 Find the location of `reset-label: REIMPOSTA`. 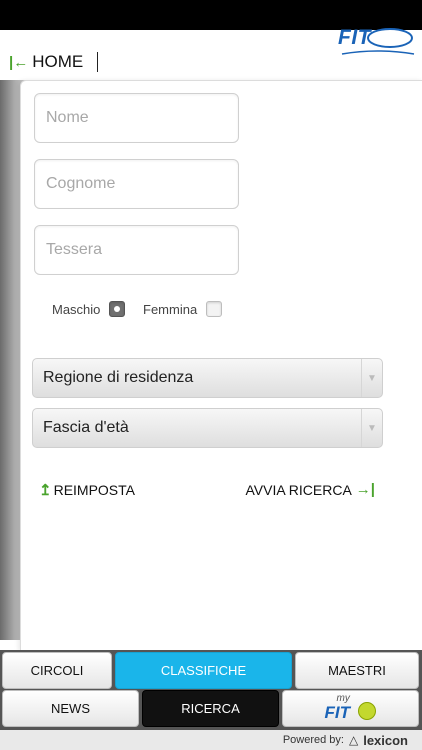

reset-label: REIMPOSTA is located at coordinates (94, 490).